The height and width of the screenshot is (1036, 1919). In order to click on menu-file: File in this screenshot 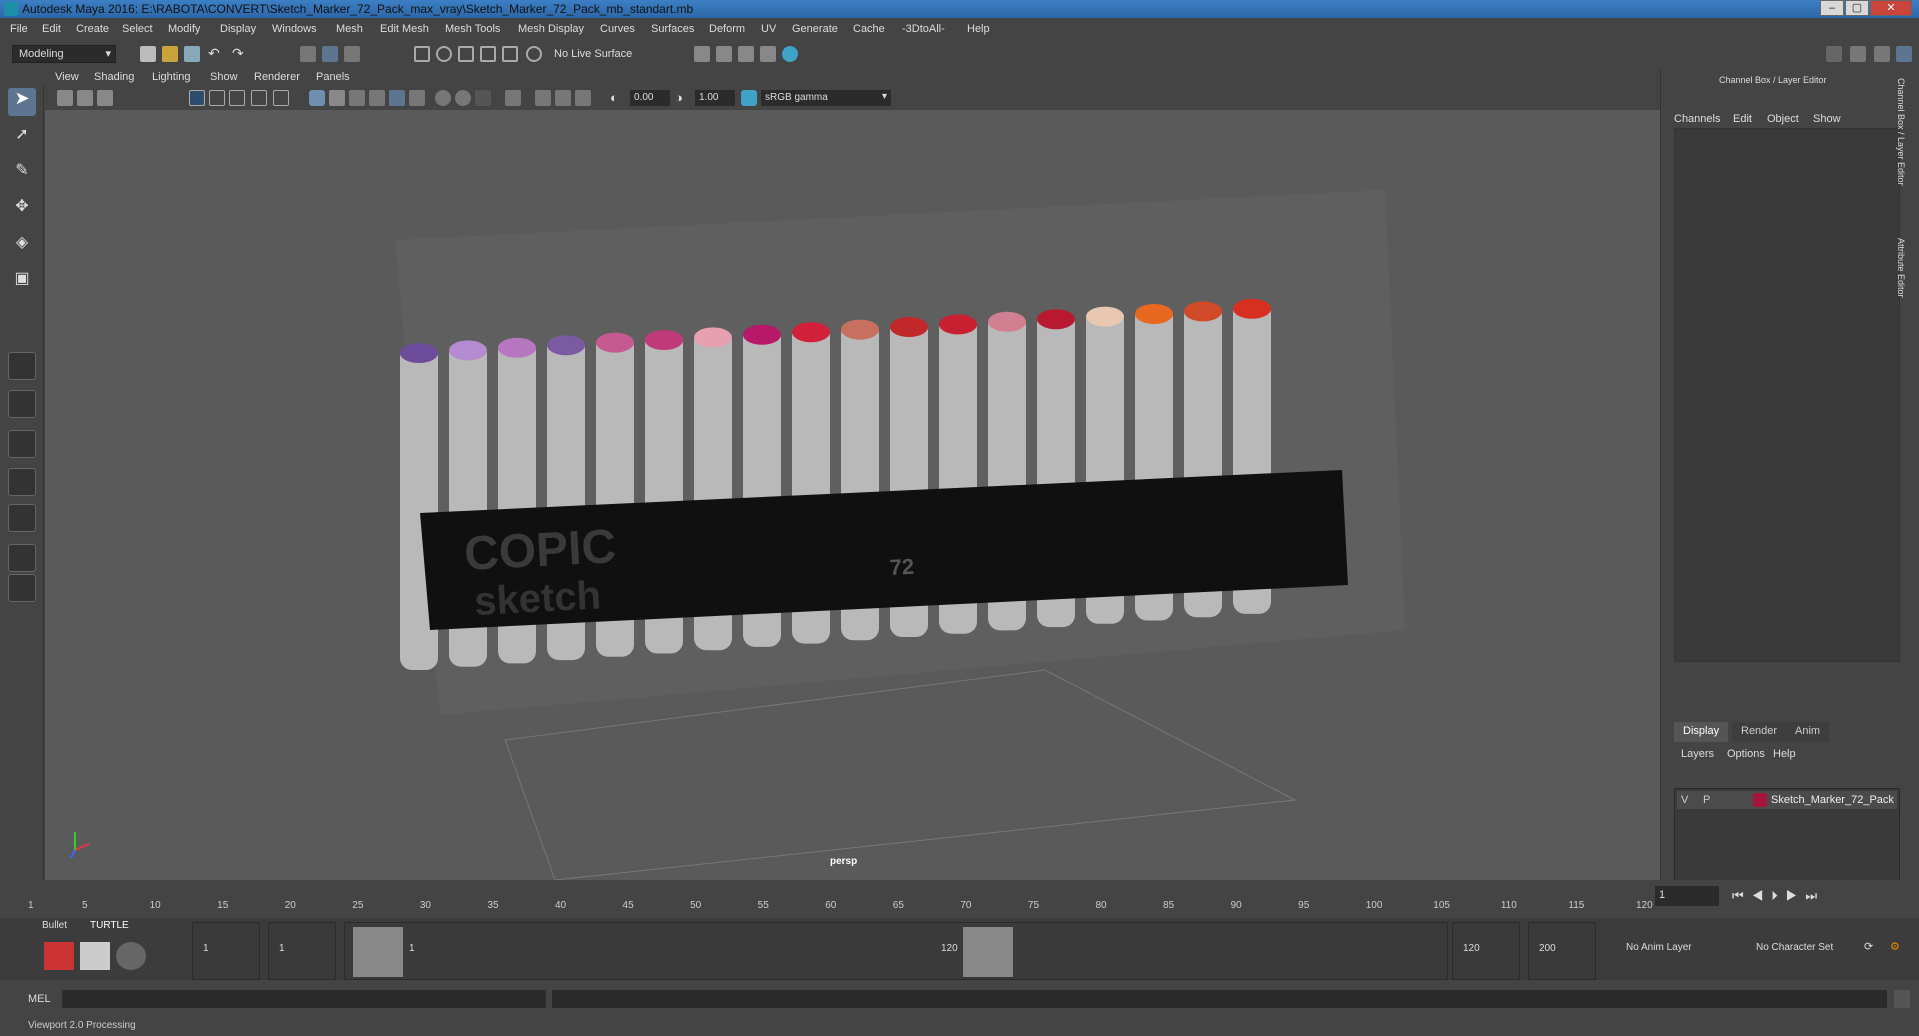, I will do `click(19, 29)`.